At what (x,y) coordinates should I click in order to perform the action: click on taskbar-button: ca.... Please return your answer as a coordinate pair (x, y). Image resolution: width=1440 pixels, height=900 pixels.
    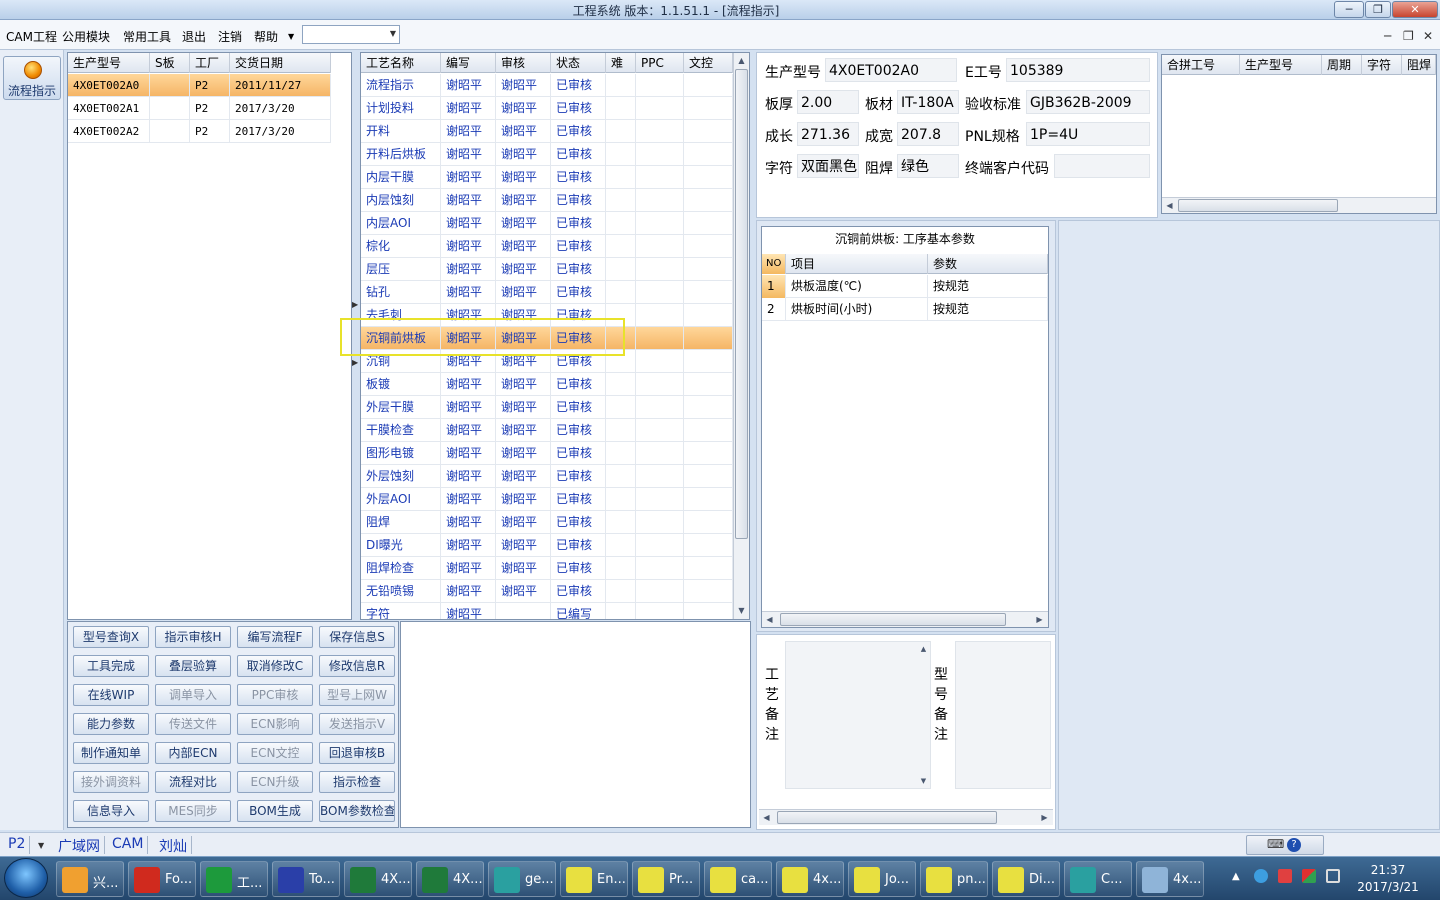
    Looking at the image, I should click on (738, 879).